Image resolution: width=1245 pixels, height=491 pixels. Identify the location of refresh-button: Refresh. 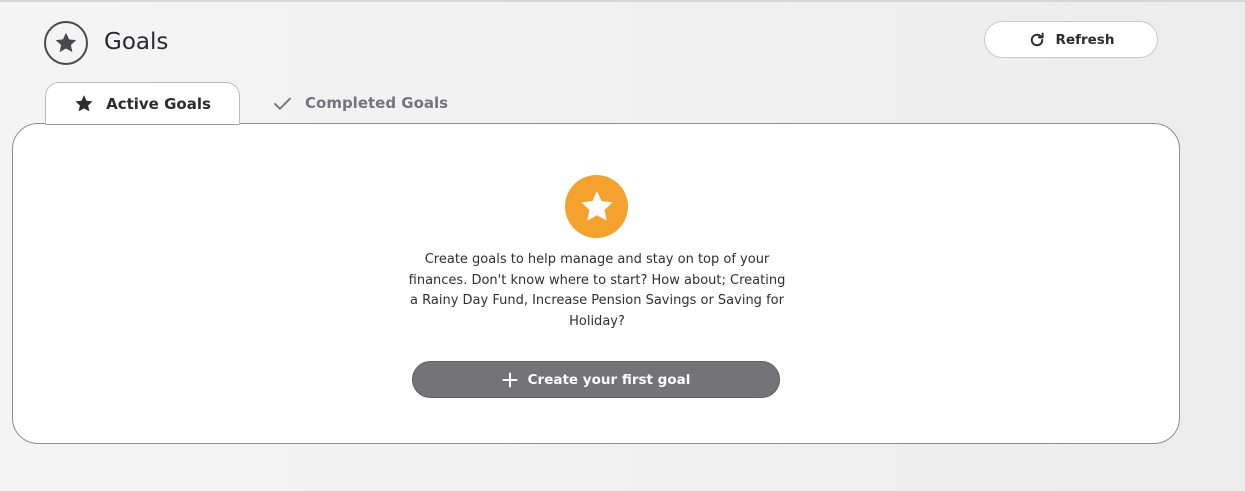
(1071, 39).